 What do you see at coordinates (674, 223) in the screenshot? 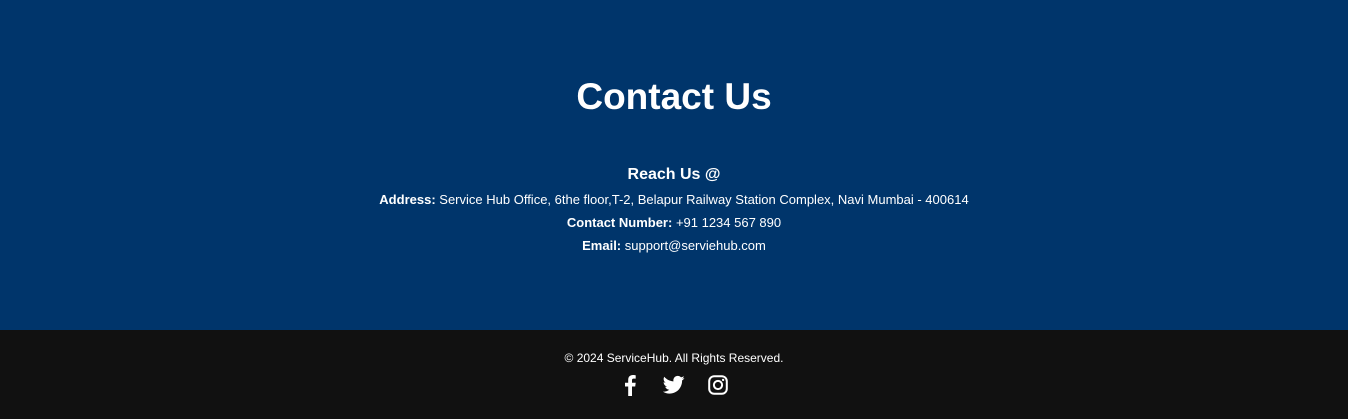
I see `phone-line: Contact Number: +91 1234 567 890` at bounding box center [674, 223].